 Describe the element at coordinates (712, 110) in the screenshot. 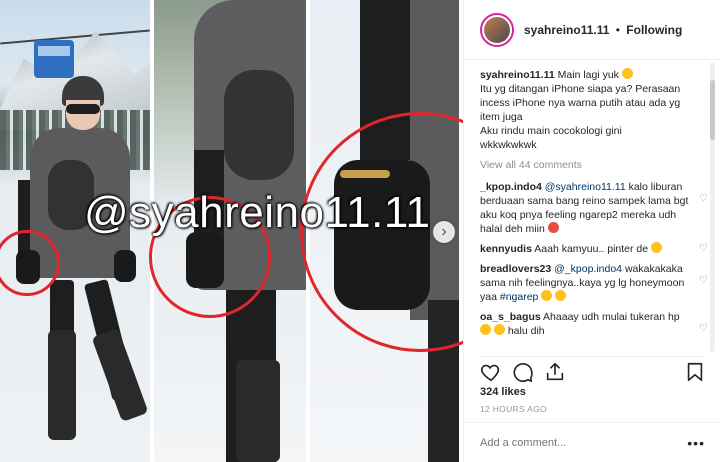

I see `scrollbar-thumb` at that location.